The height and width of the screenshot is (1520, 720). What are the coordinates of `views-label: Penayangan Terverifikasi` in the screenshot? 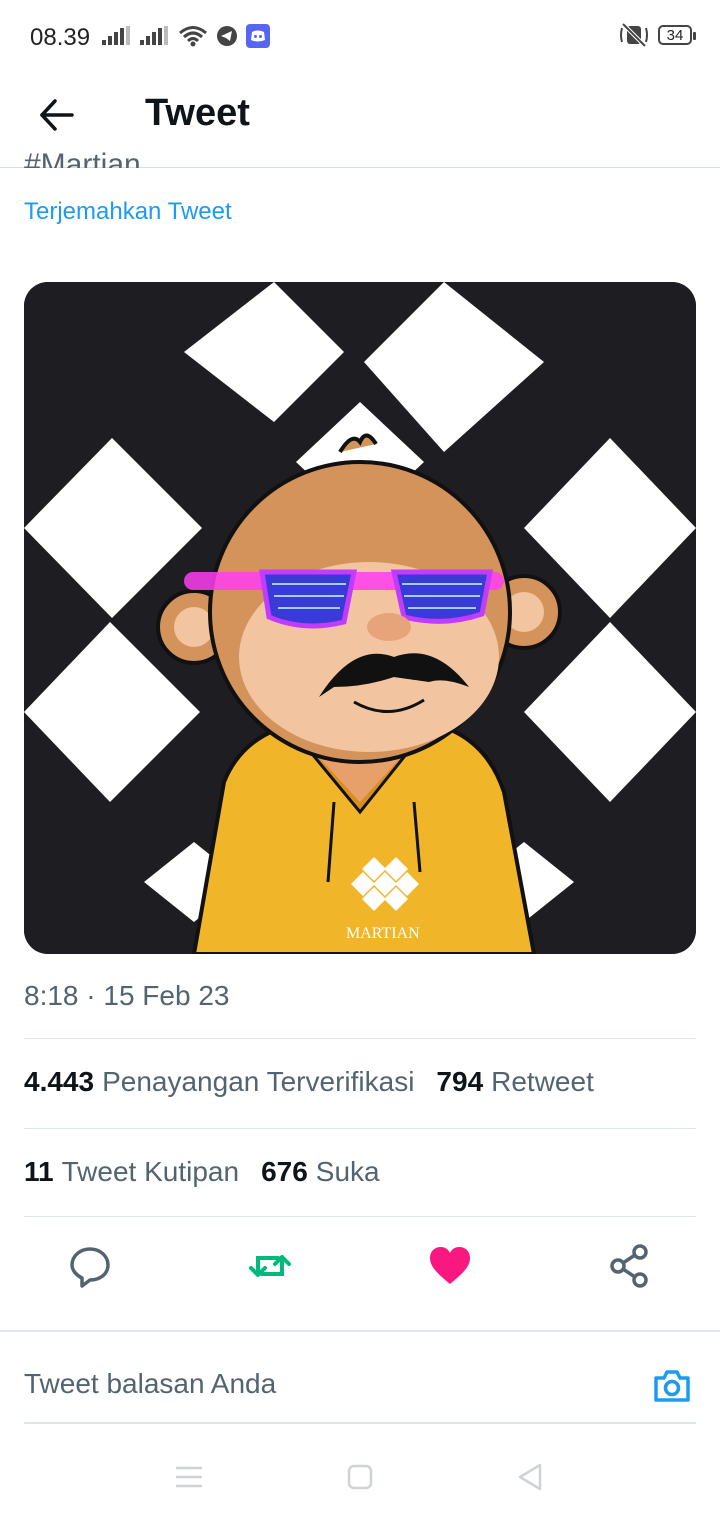 It's located at (258, 1081).